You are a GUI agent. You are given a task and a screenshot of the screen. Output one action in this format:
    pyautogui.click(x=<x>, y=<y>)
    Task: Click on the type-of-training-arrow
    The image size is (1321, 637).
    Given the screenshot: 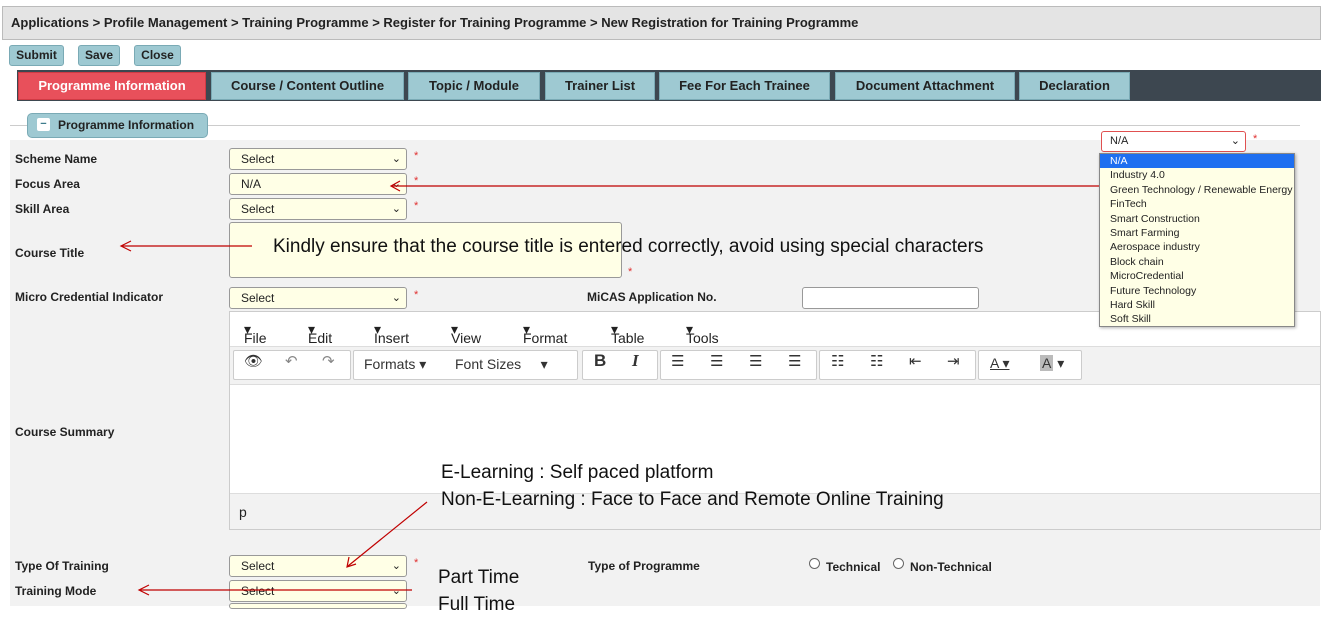 What is the action you would take?
    pyautogui.click(x=387, y=534)
    